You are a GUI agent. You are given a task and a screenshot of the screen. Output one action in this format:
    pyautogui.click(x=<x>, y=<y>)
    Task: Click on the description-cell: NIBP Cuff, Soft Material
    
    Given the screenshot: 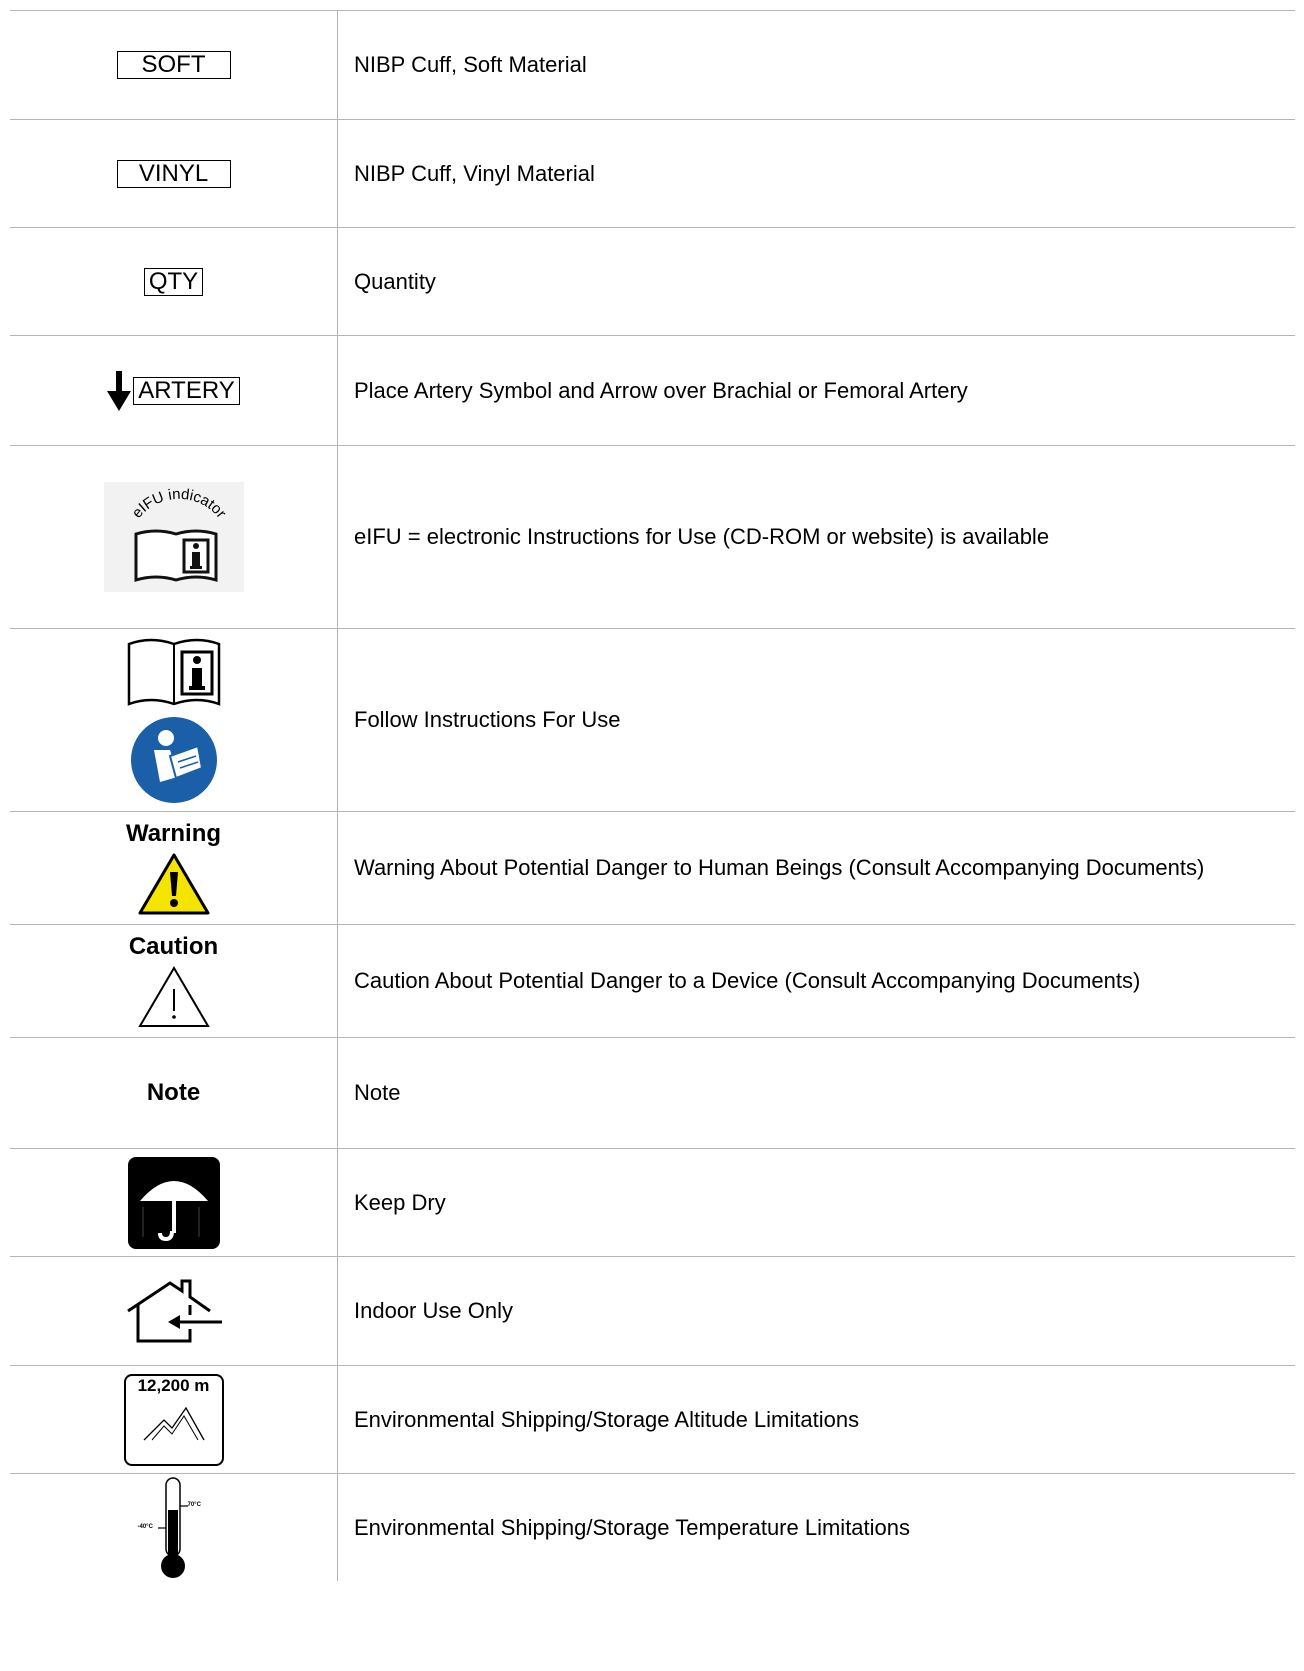 What is the action you would take?
    pyautogui.click(x=470, y=64)
    